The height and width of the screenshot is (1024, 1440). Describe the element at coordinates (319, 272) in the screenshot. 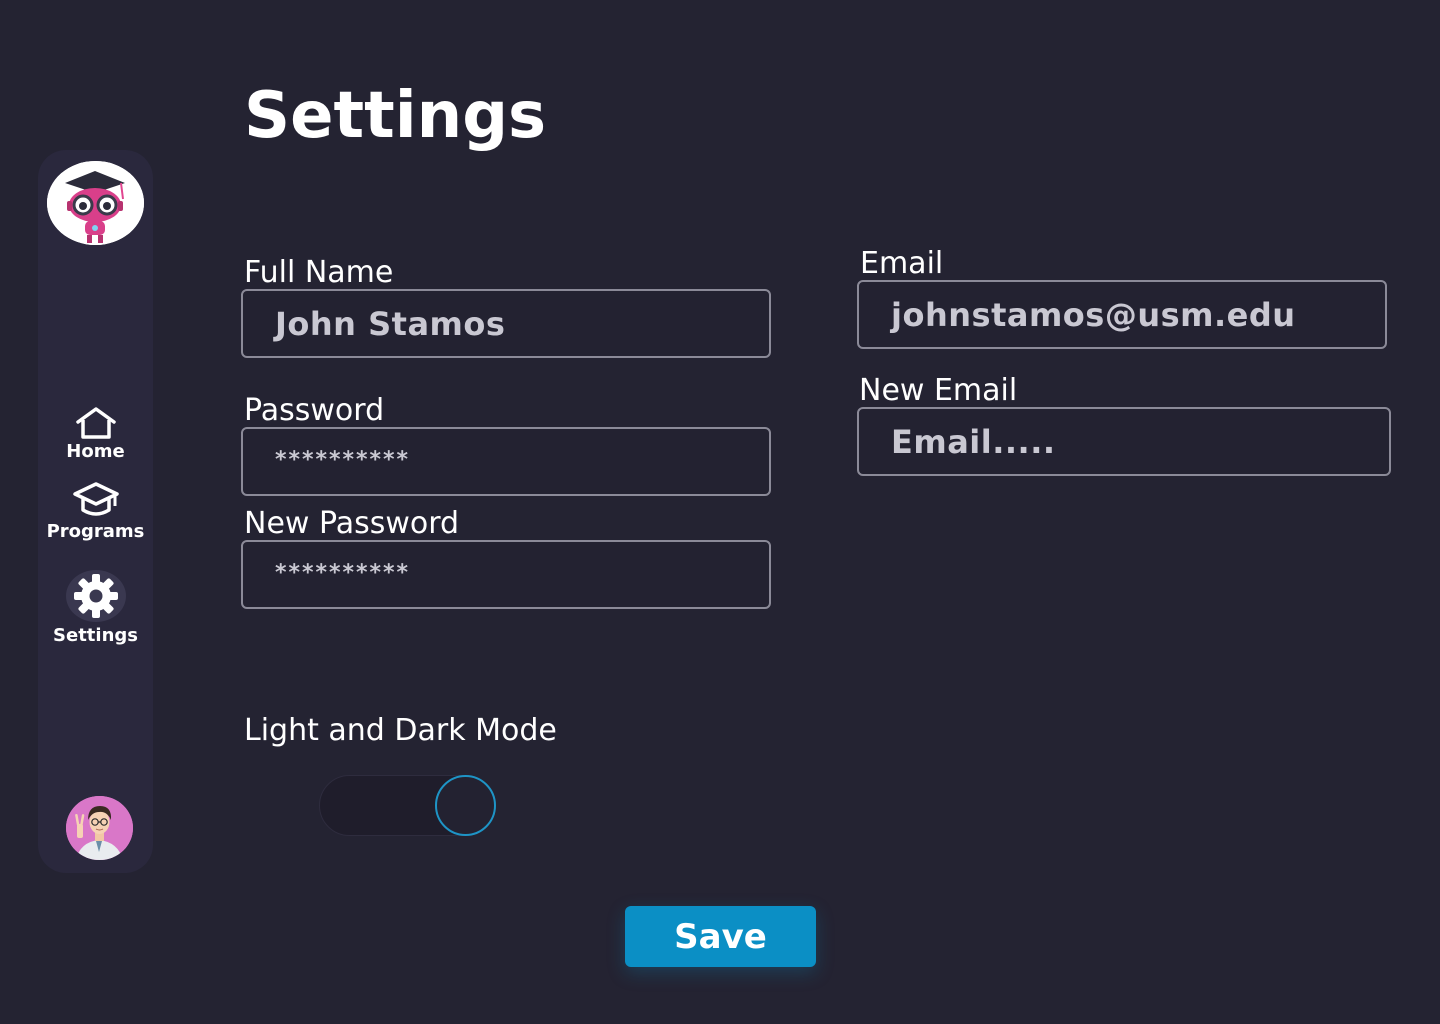

I see `full-name-label: Full Name` at that location.